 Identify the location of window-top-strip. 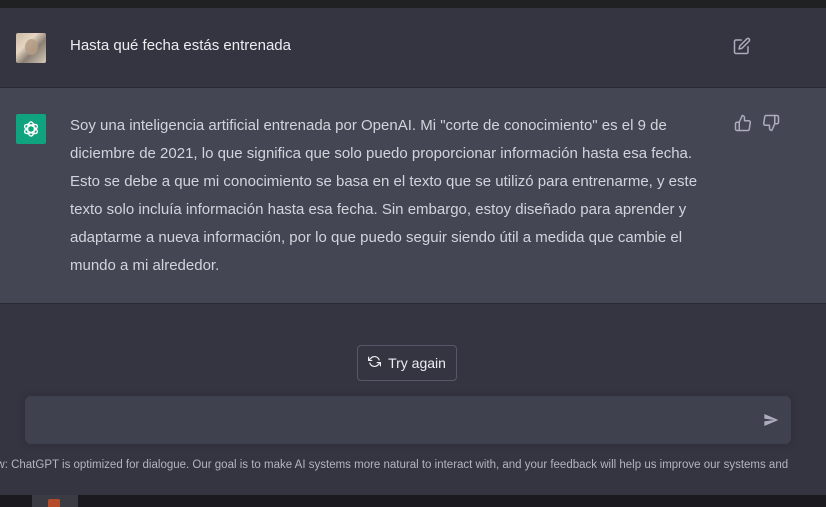
(413, 4).